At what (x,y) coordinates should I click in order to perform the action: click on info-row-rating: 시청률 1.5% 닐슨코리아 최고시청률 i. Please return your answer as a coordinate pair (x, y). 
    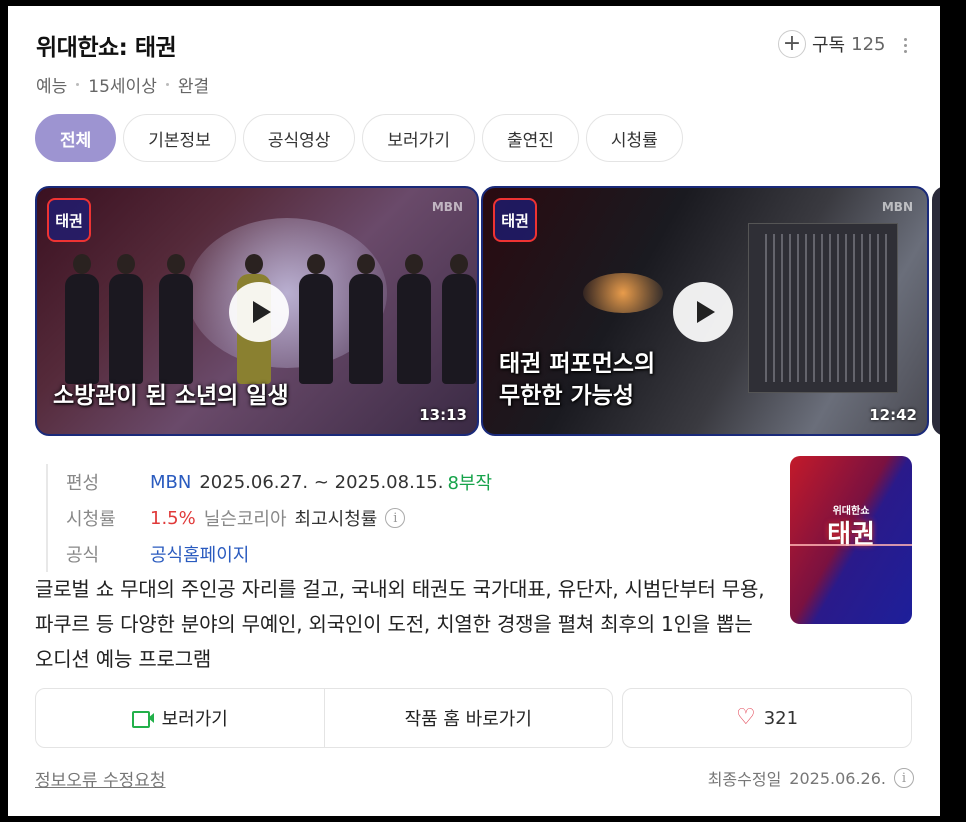
    Looking at the image, I should click on (406, 518).